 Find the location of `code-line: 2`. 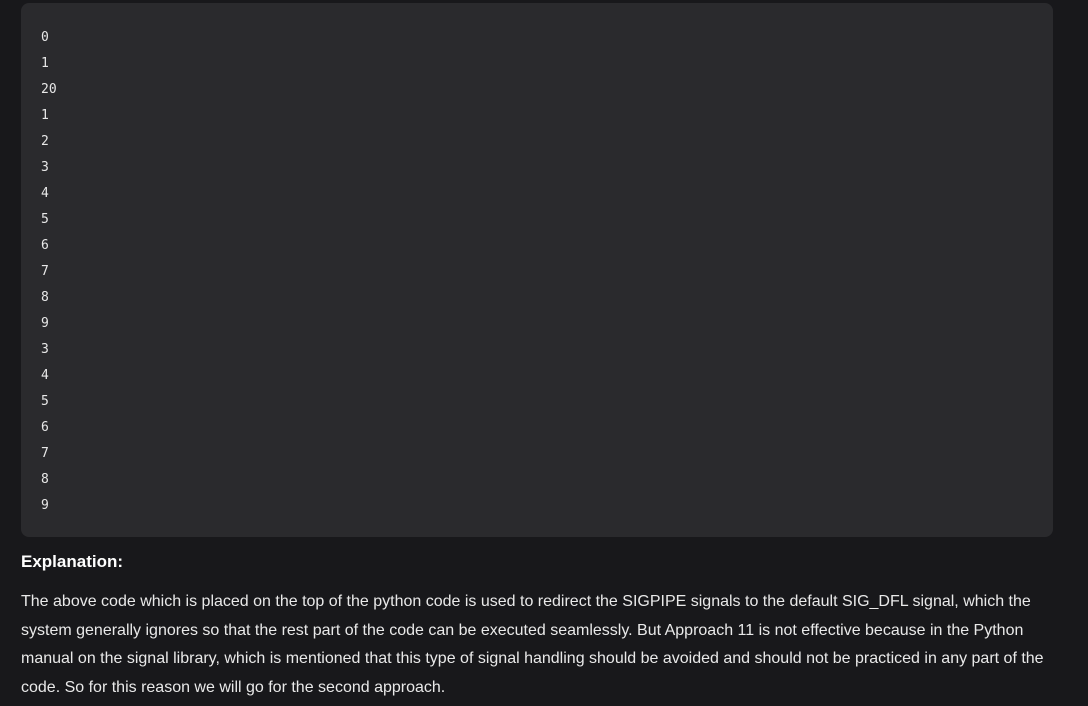

code-line: 2 is located at coordinates (45, 141).